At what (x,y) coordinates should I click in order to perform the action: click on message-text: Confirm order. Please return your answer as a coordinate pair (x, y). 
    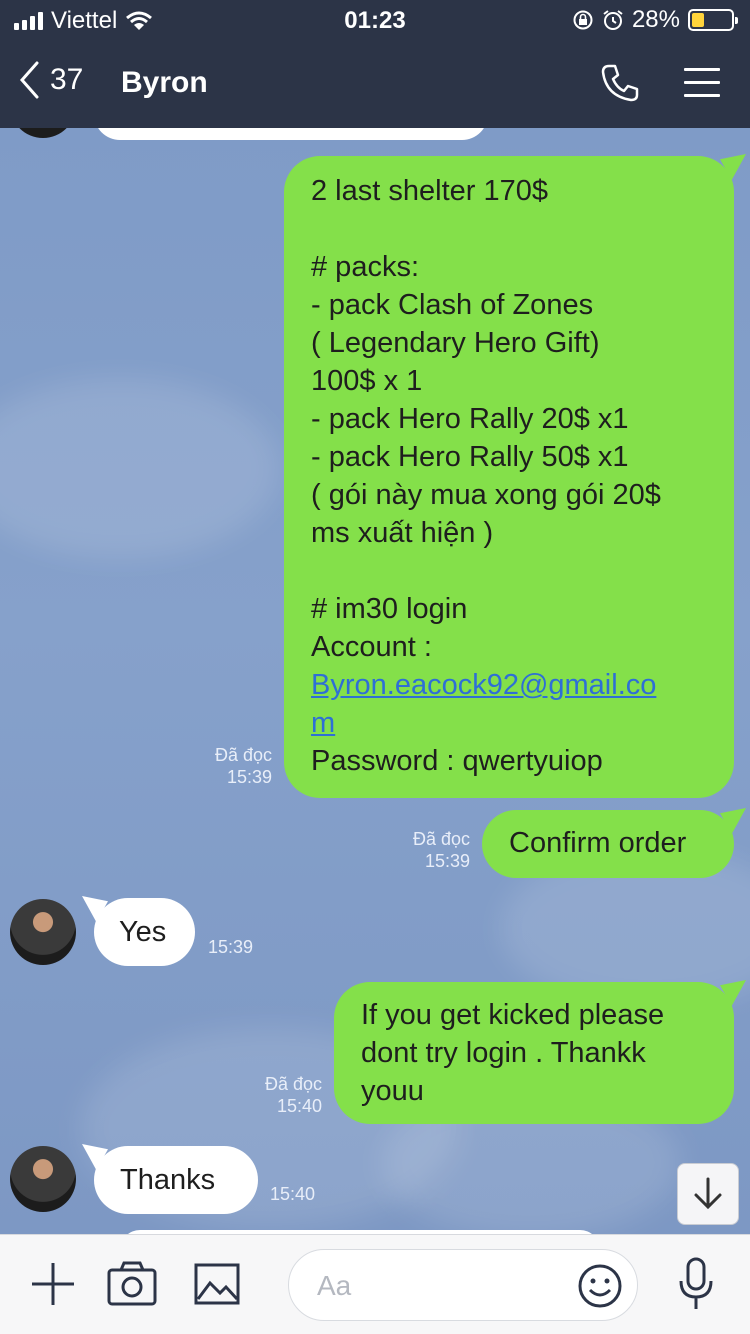
    Looking at the image, I should click on (598, 843).